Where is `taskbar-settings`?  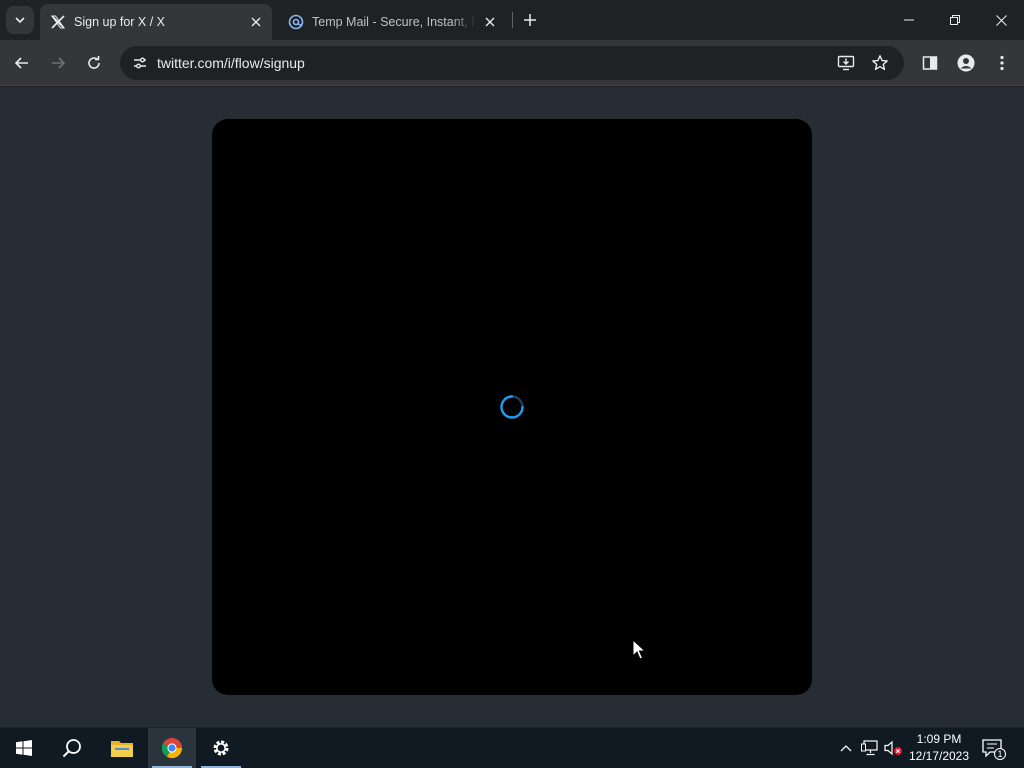 taskbar-settings is located at coordinates (221, 748).